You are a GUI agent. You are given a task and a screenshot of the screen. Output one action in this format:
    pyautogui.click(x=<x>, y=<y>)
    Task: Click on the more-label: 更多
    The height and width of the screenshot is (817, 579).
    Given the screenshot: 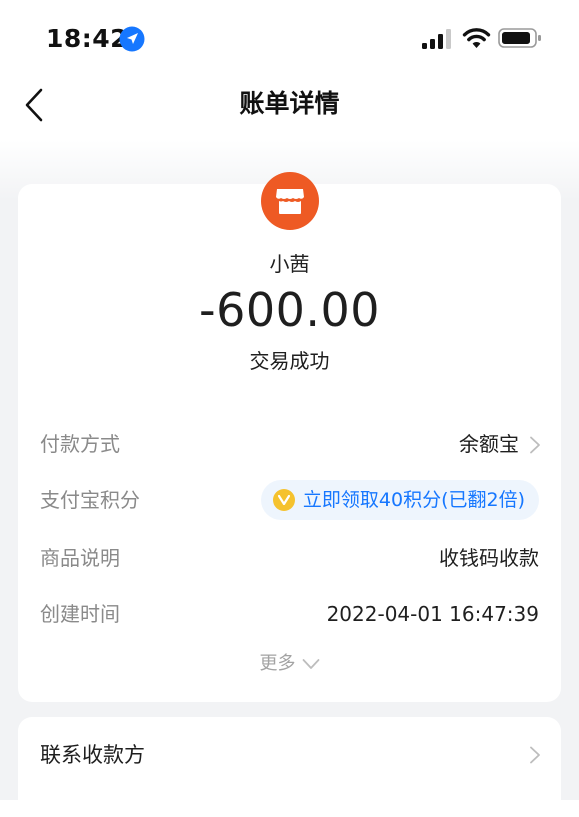 What is the action you would take?
    pyautogui.click(x=277, y=663)
    